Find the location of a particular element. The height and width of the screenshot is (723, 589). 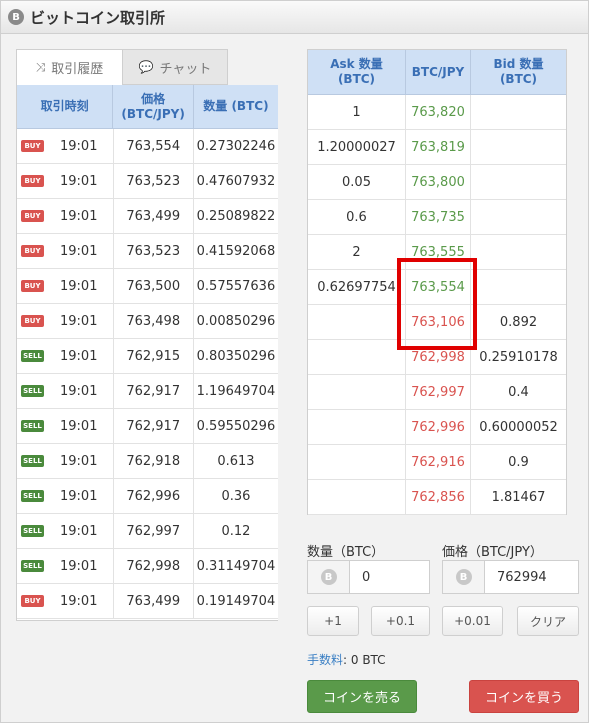

book-price: 763,555 is located at coordinates (438, 252).